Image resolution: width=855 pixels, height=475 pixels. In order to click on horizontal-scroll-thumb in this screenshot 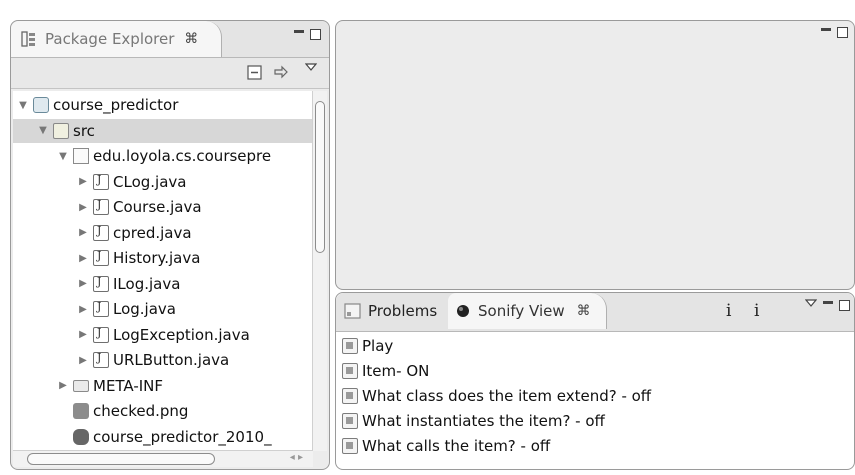, I will do `click(121, 459)`.